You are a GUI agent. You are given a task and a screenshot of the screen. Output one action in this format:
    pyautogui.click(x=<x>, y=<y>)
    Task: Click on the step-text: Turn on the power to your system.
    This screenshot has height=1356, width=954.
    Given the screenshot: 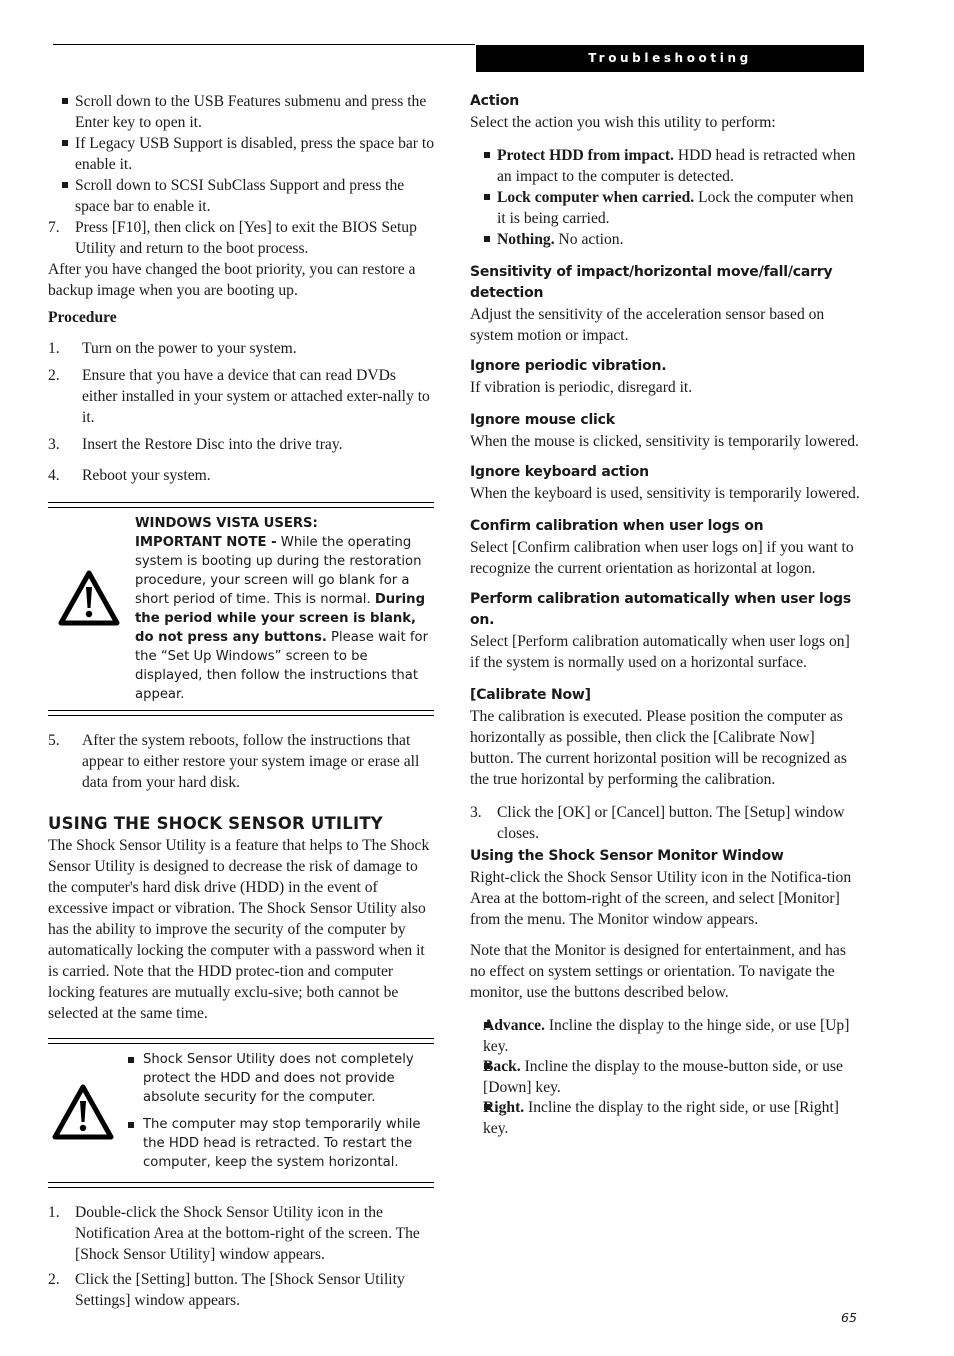 What is the action you would take?
    pyautogui.click(x=189, y=348)
    